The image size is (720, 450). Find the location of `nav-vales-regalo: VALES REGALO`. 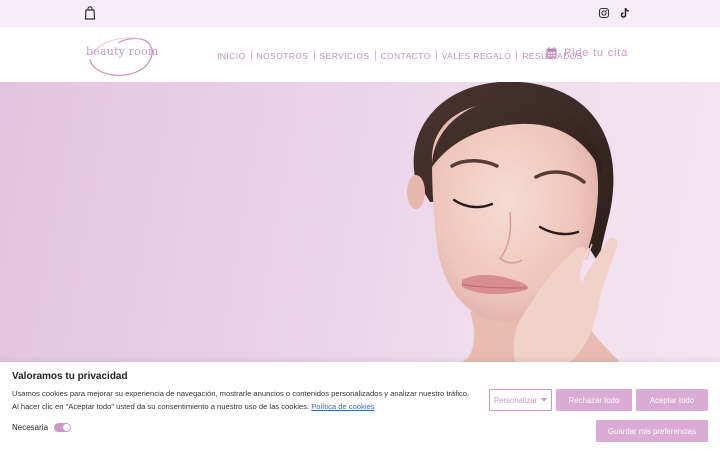

nav-vales-regalo: VALES REGALO is located at coordinates (477, 56).